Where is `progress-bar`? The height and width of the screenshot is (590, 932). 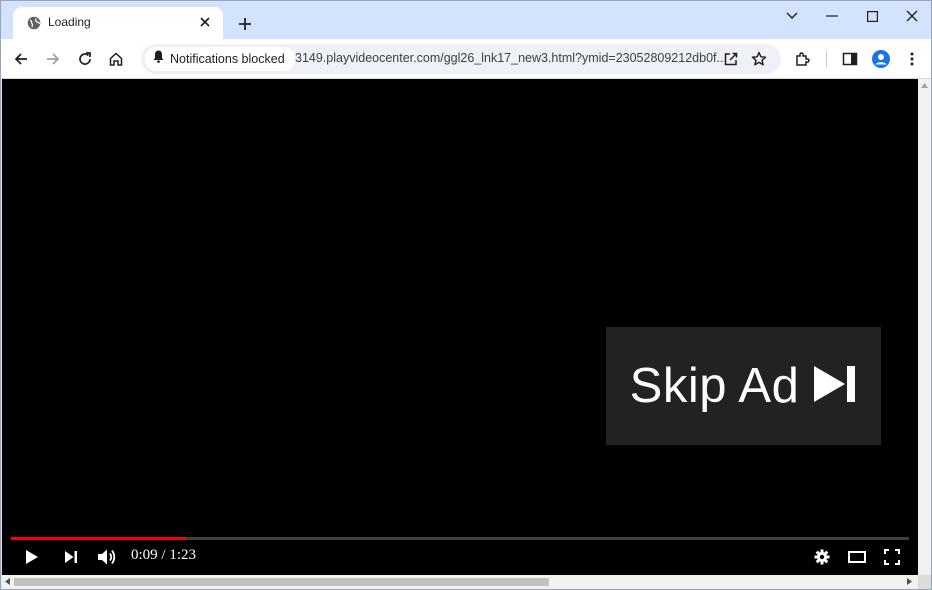
progress-bar is located at coordinates (460, 538).